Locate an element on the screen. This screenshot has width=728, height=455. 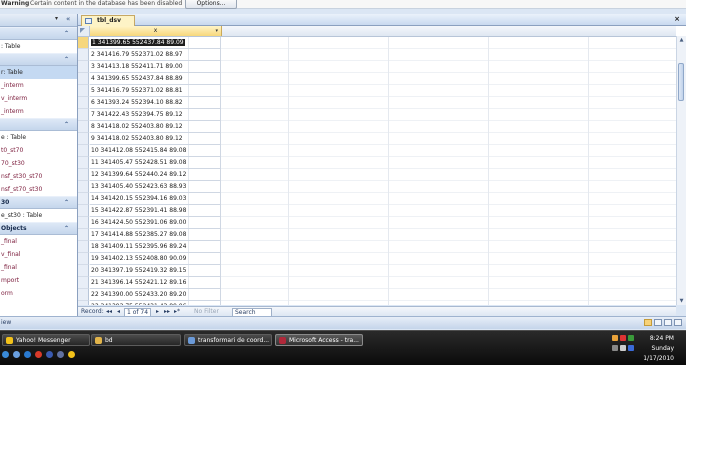
column-sort-dropdown-icon: ▾ is located at coordinates (216, 31).